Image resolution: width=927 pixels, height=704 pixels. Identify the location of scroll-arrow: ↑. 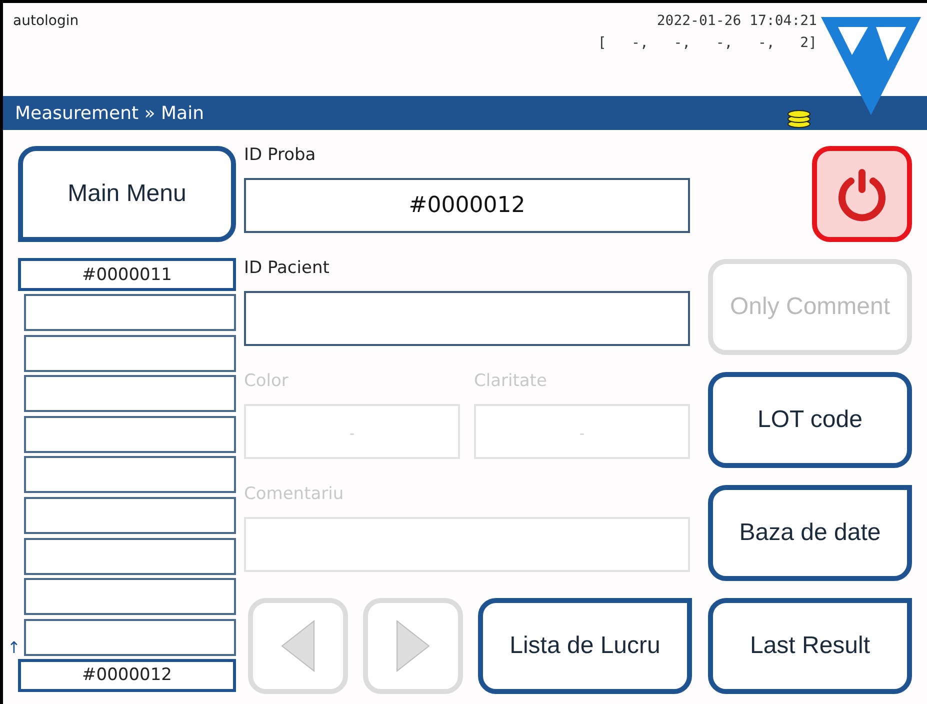
(14, 648).